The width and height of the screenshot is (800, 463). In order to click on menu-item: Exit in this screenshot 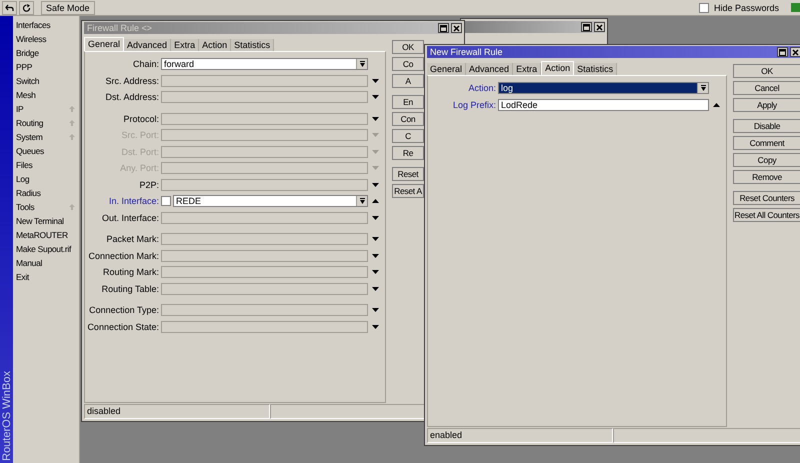, I will do `click(46, 277)`.